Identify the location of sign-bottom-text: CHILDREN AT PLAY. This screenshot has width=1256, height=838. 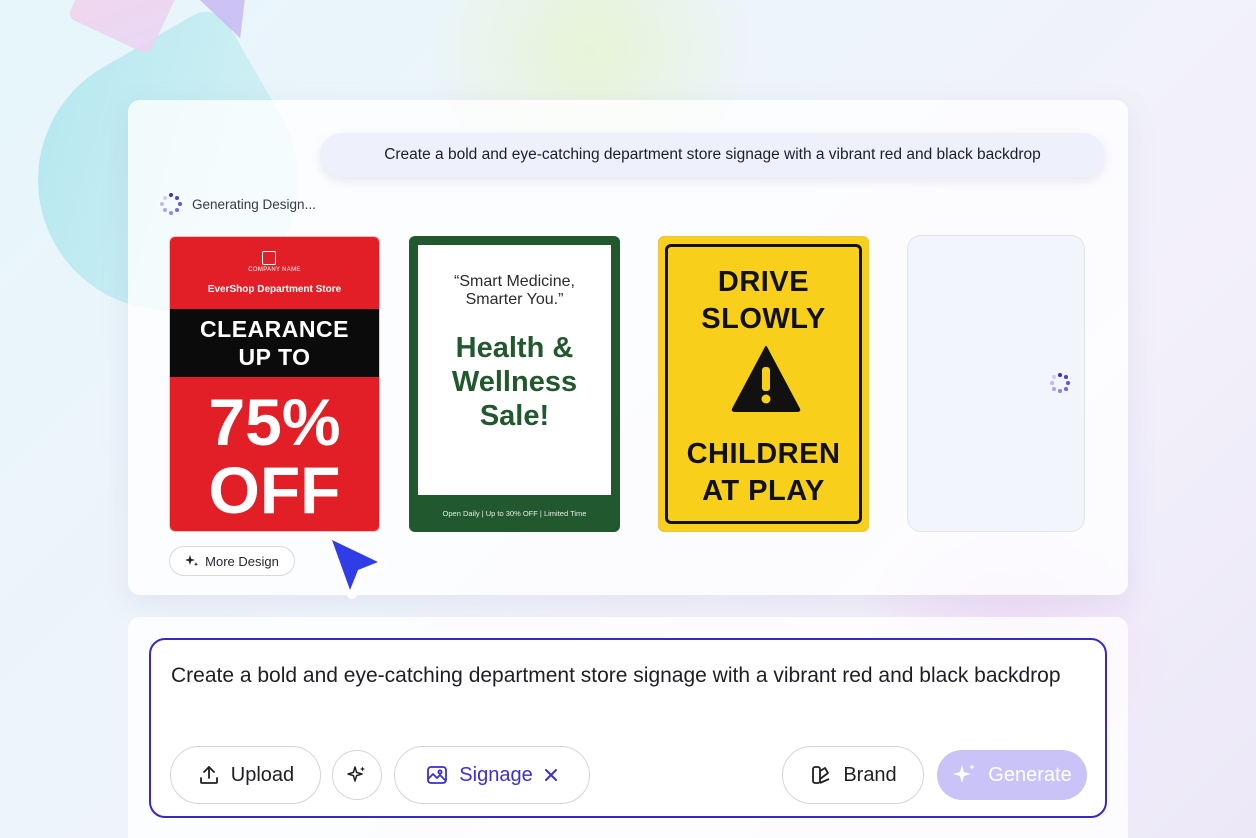
(763, 473).